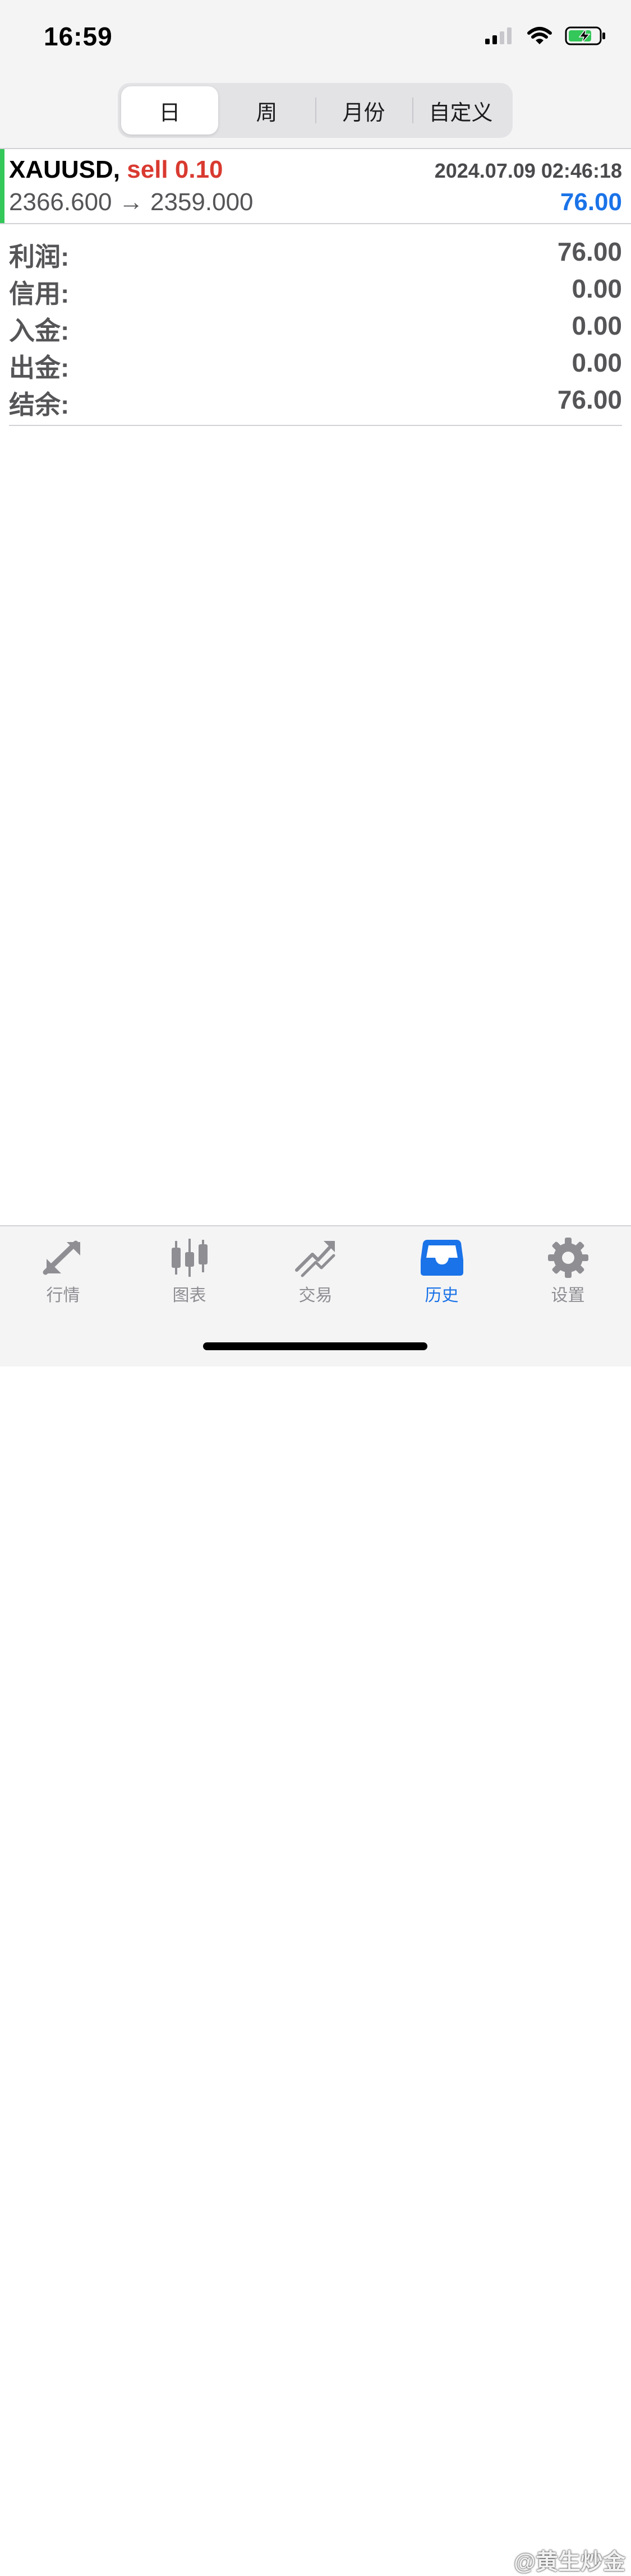 The height and width of the screenshot is (2576, 631). I want to click on summary-label: 利润:, so click(39, 256).